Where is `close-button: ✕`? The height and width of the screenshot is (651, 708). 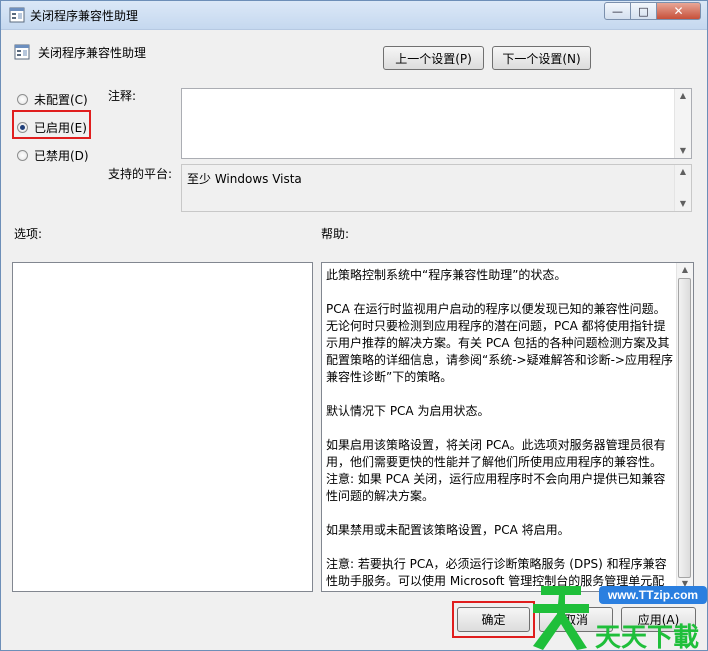 close-button: ✕ is located at coordinates (679, 11).